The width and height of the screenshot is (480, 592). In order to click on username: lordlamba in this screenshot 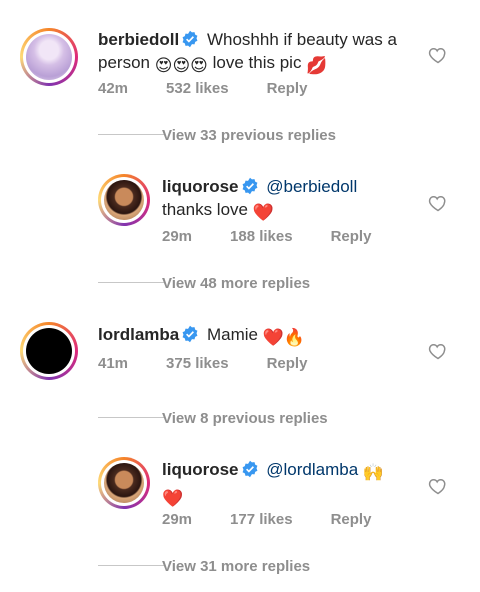, I will do `click(138, 334)`.